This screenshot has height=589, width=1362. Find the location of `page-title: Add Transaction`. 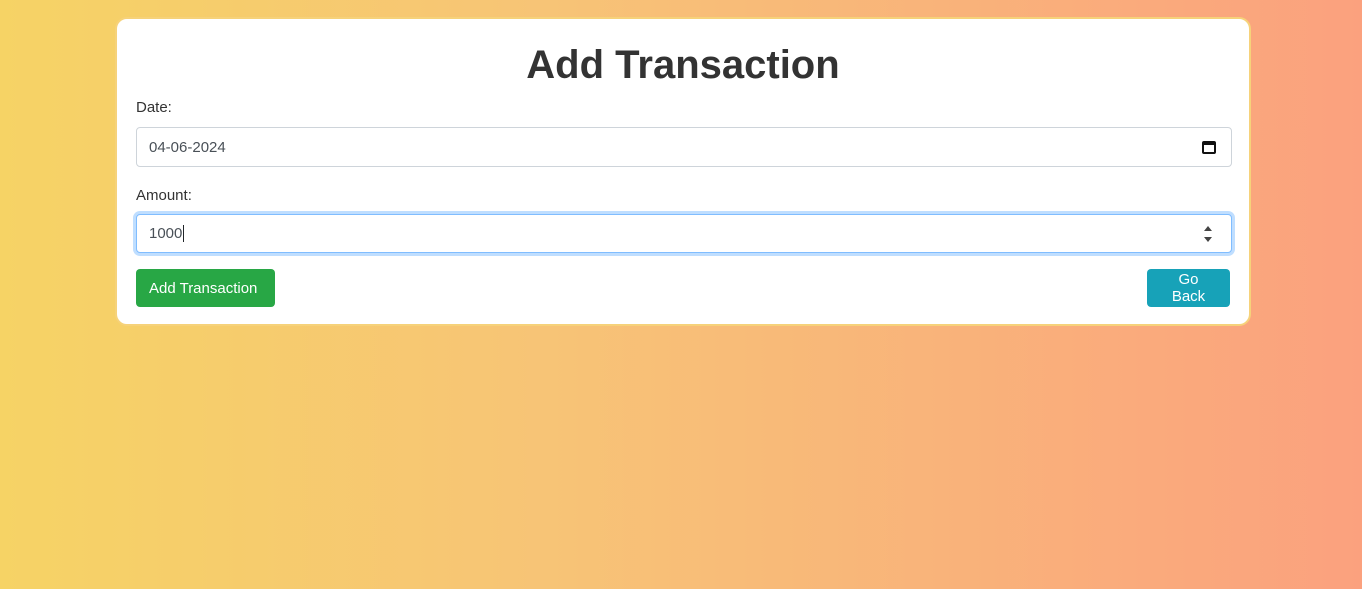

page-title: Add Transaction is located at coordinates (683, 65).